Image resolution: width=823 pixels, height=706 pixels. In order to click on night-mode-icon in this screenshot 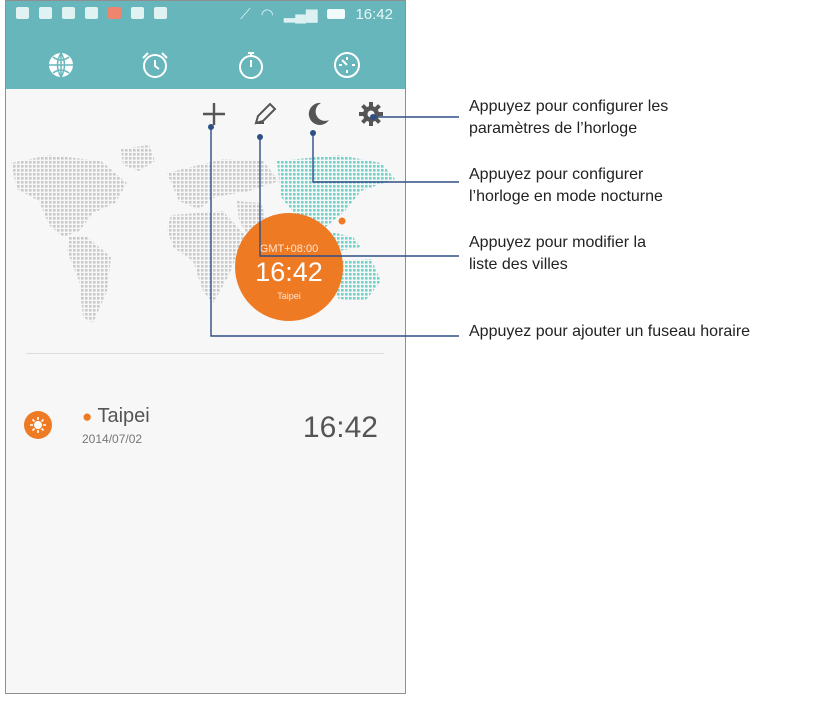, I will do `click(318, 113)`.